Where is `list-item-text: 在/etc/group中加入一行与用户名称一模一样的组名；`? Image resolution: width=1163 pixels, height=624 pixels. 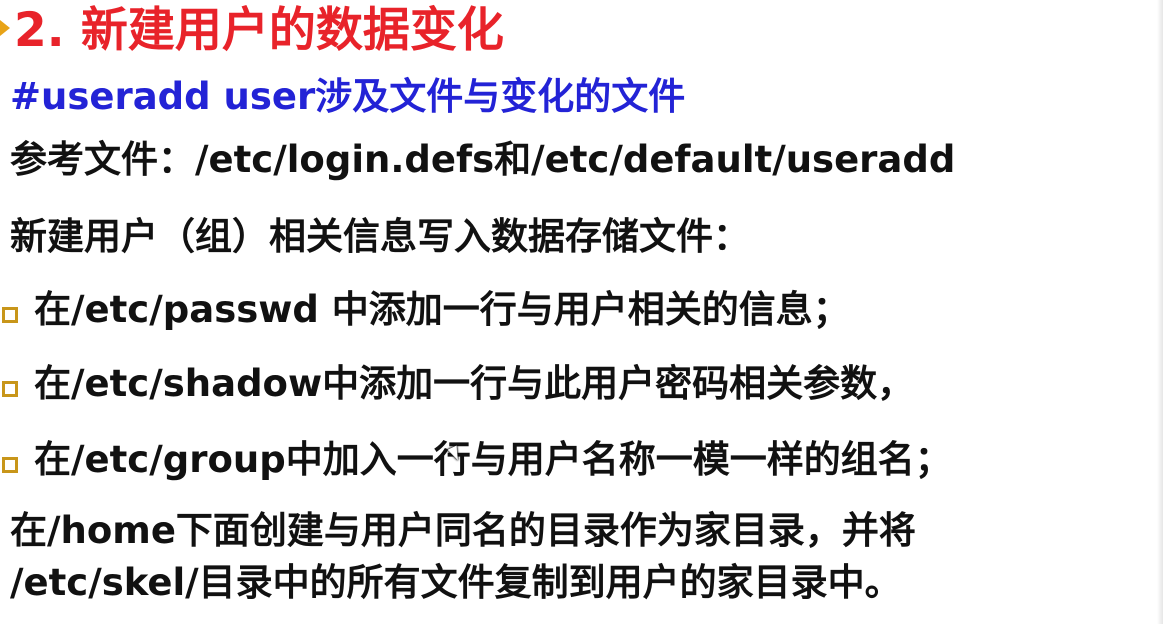
list-item-text: 在/etc/group中加入一行与用户名称一模一样的组名； is located at coordinates (493, 459).